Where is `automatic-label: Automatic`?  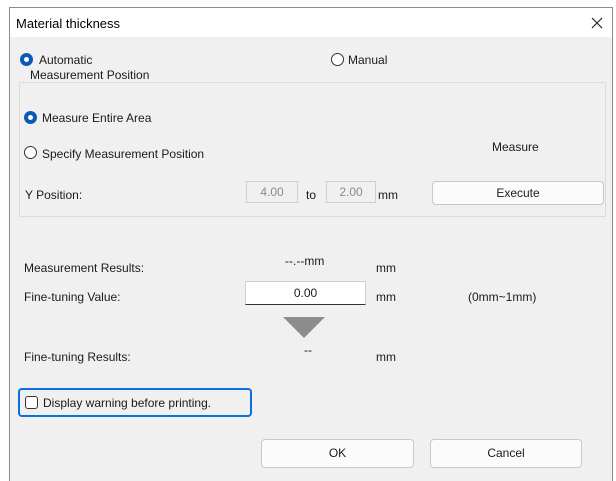
automatic-label: Automatic is located at coordinates (65, 60).